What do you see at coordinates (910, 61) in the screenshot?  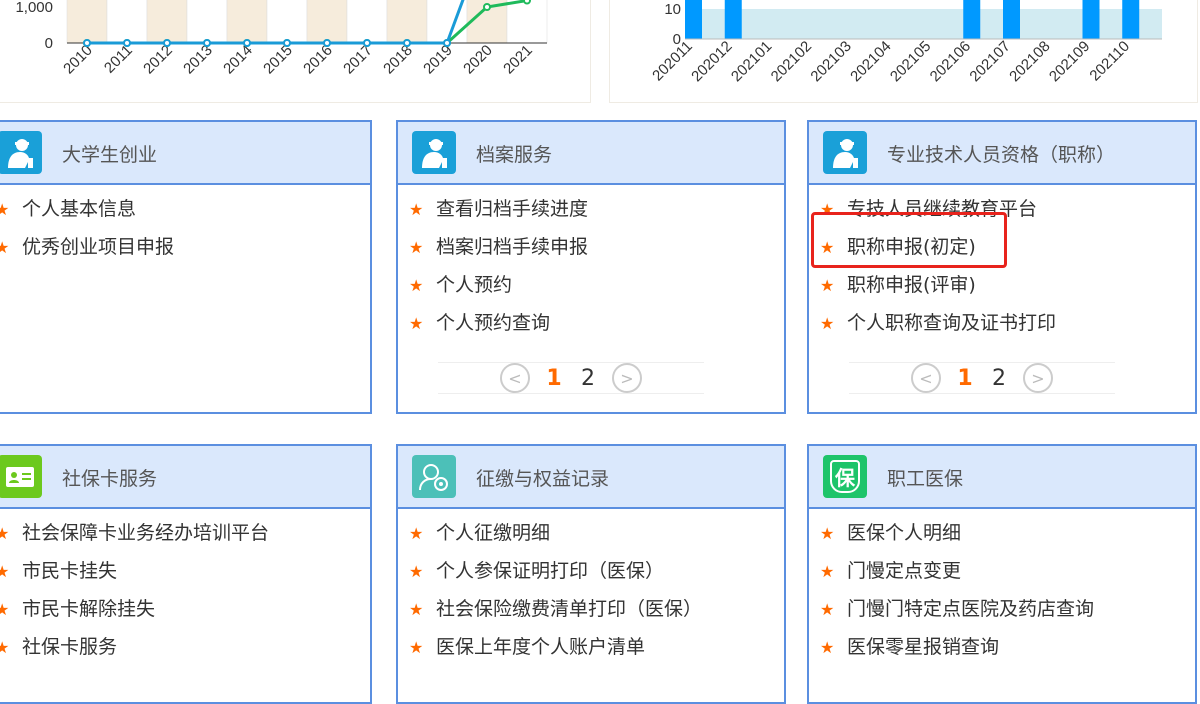 I see `x-tick-label: 202105` at bounding box center [910, 61].